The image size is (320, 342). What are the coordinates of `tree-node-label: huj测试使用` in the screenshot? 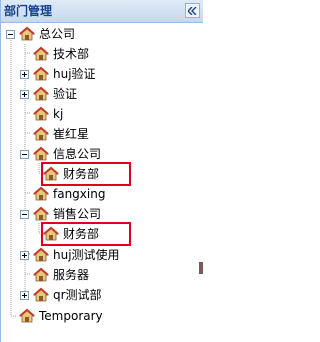 It's located at (86, 255).